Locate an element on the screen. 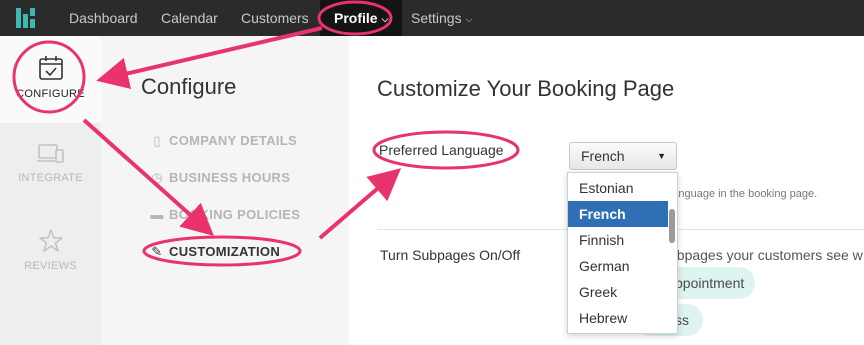  language-select: French ▼ is located at coordinates (623, 156).